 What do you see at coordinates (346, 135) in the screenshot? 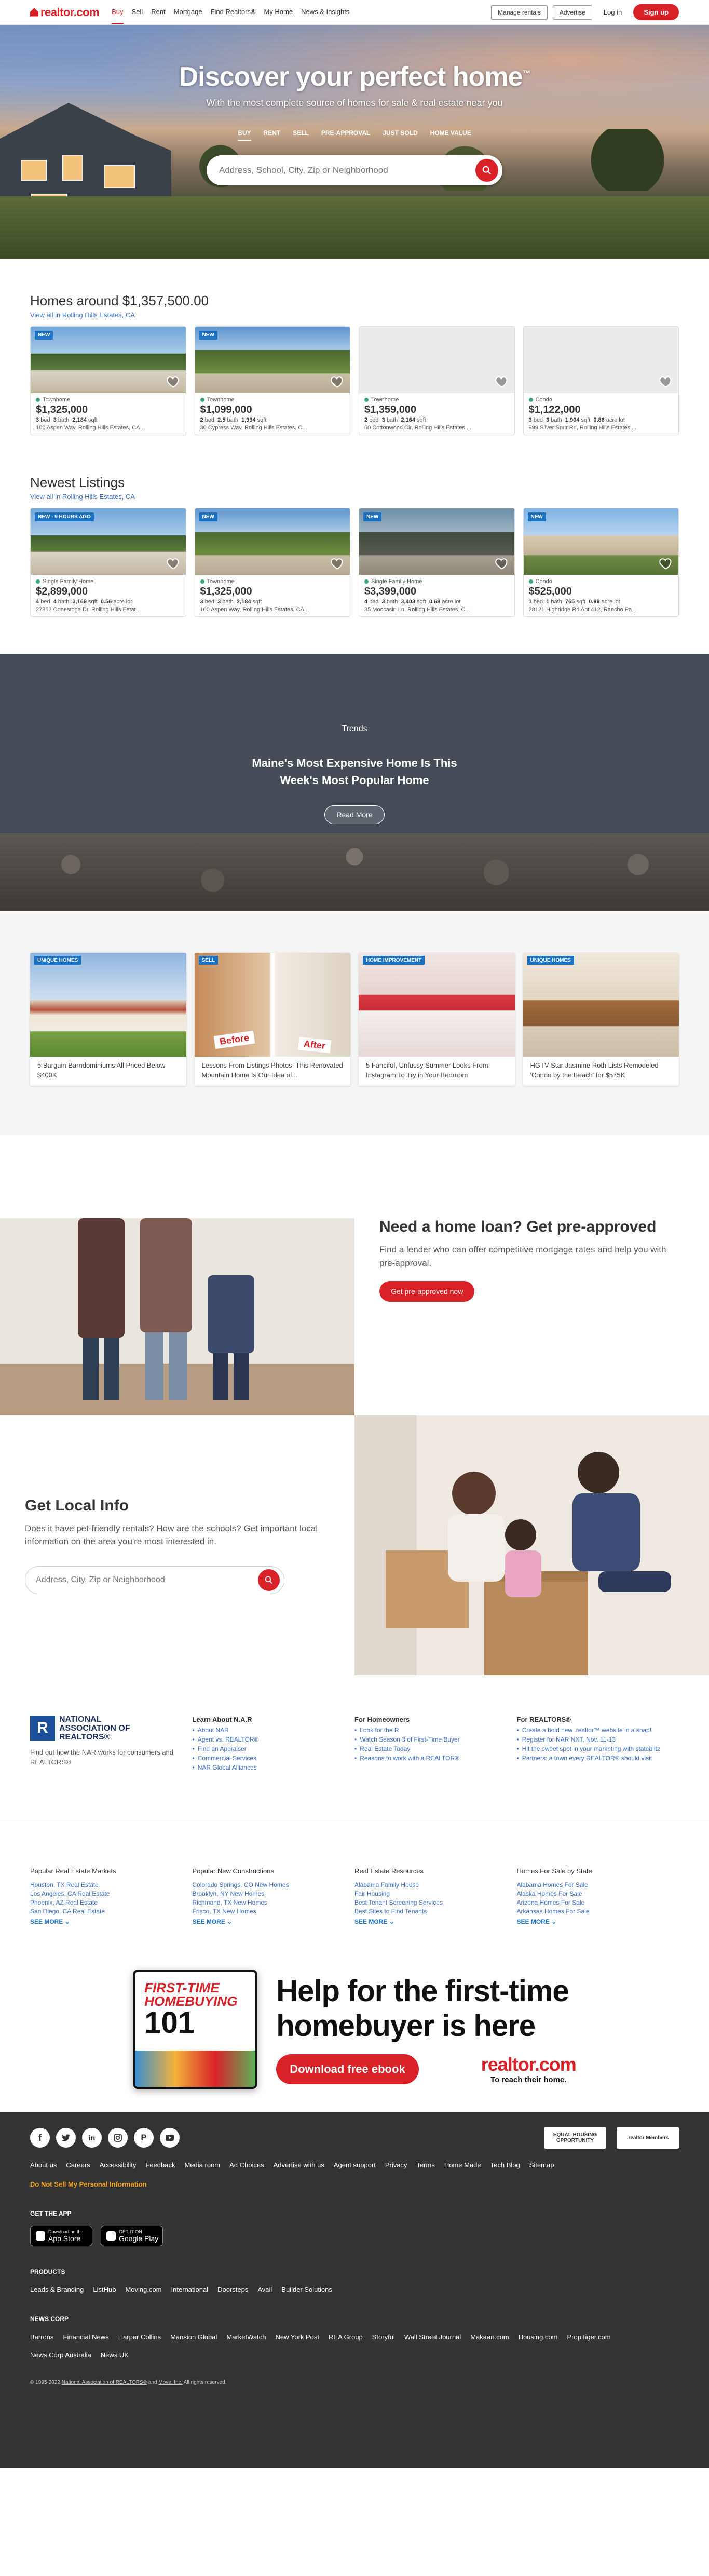
I see `tab-pre-approval: PRE-APPROVAL` at bounding box center [346, 135].